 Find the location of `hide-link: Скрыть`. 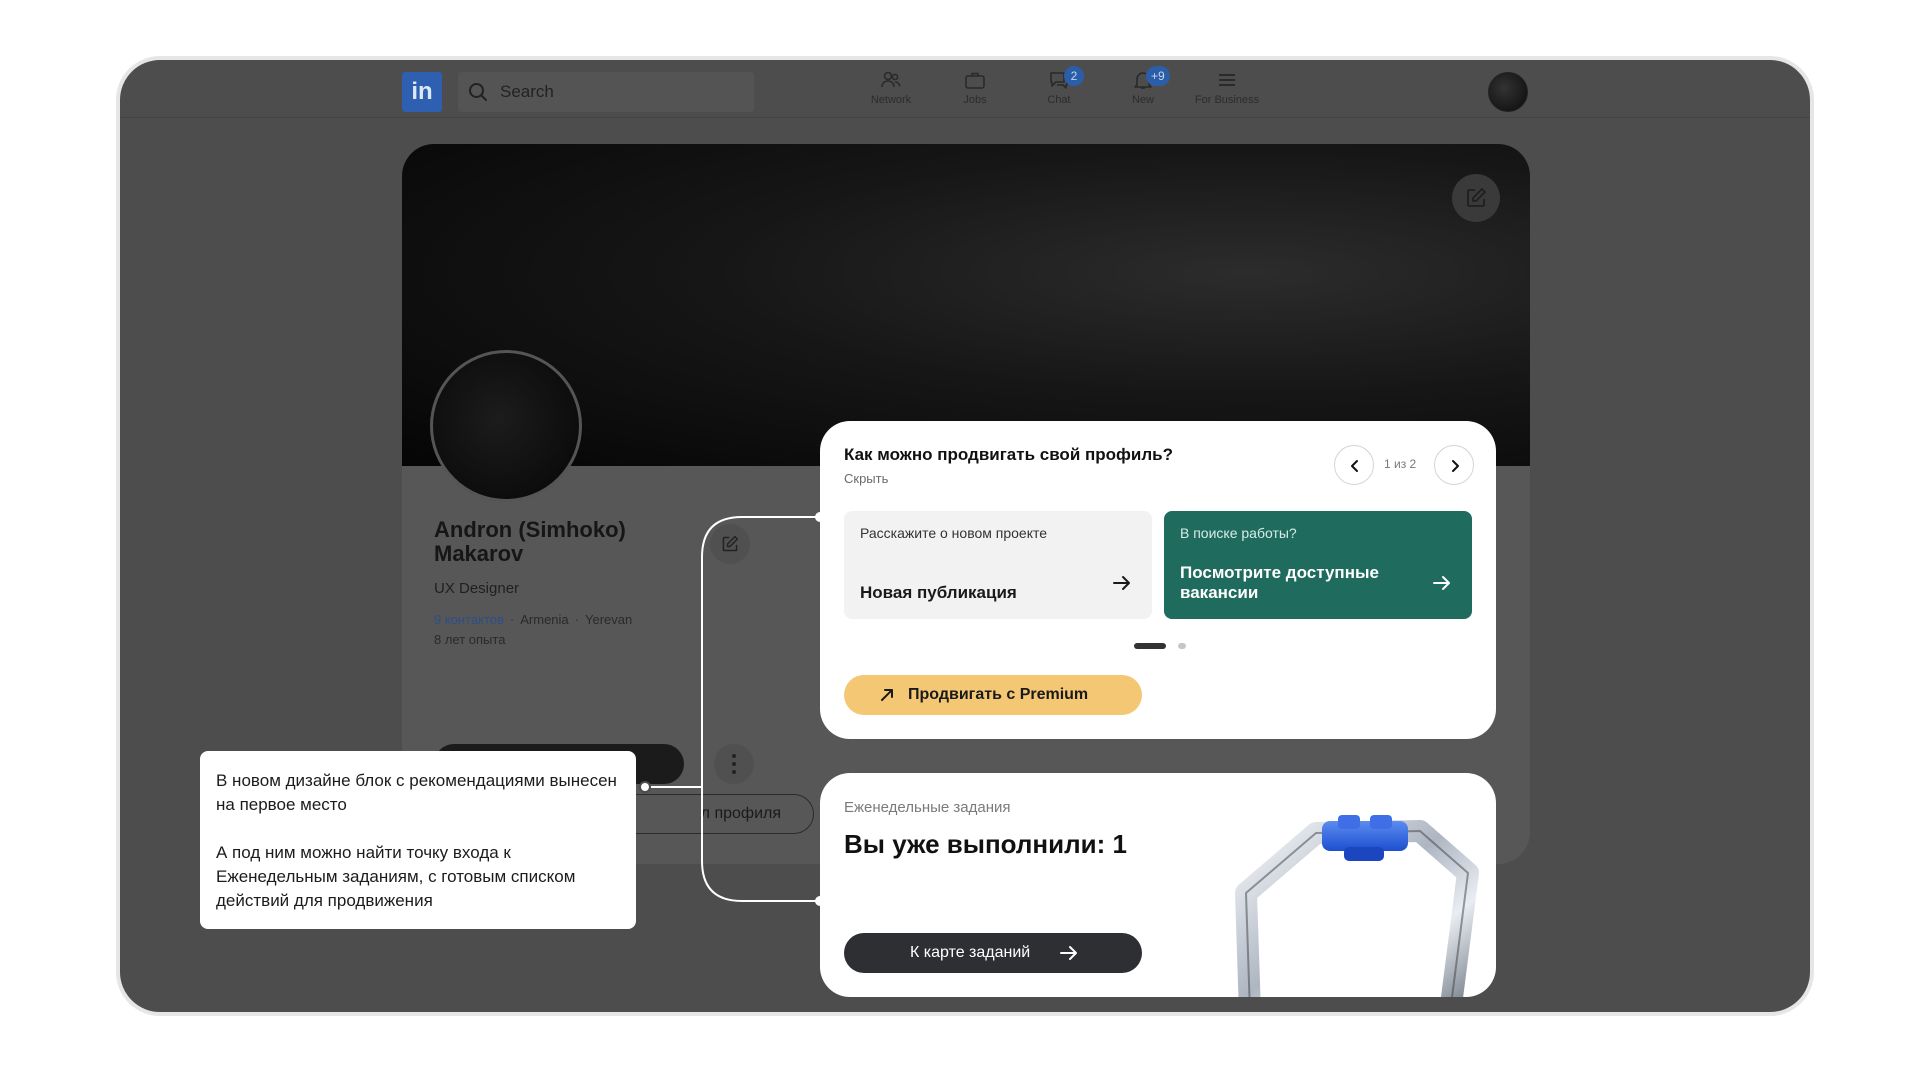

hide-link: Скрыть is located at coordinates (866, 478).